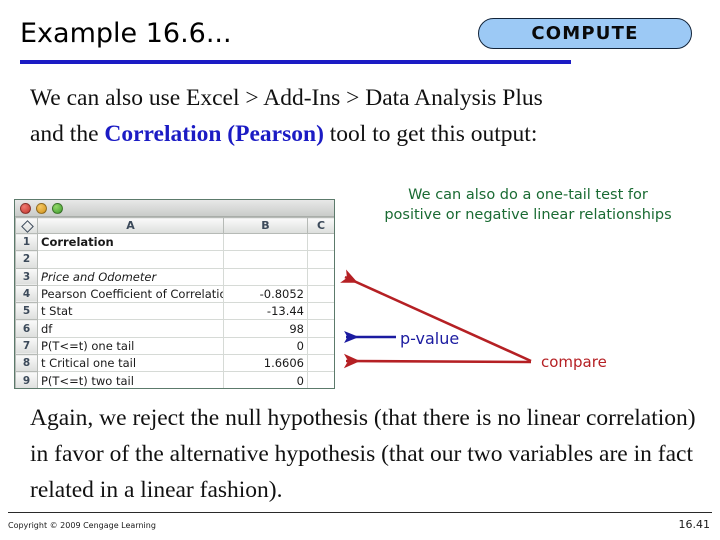  I want to click on cell-a: df, so click(130, 328).